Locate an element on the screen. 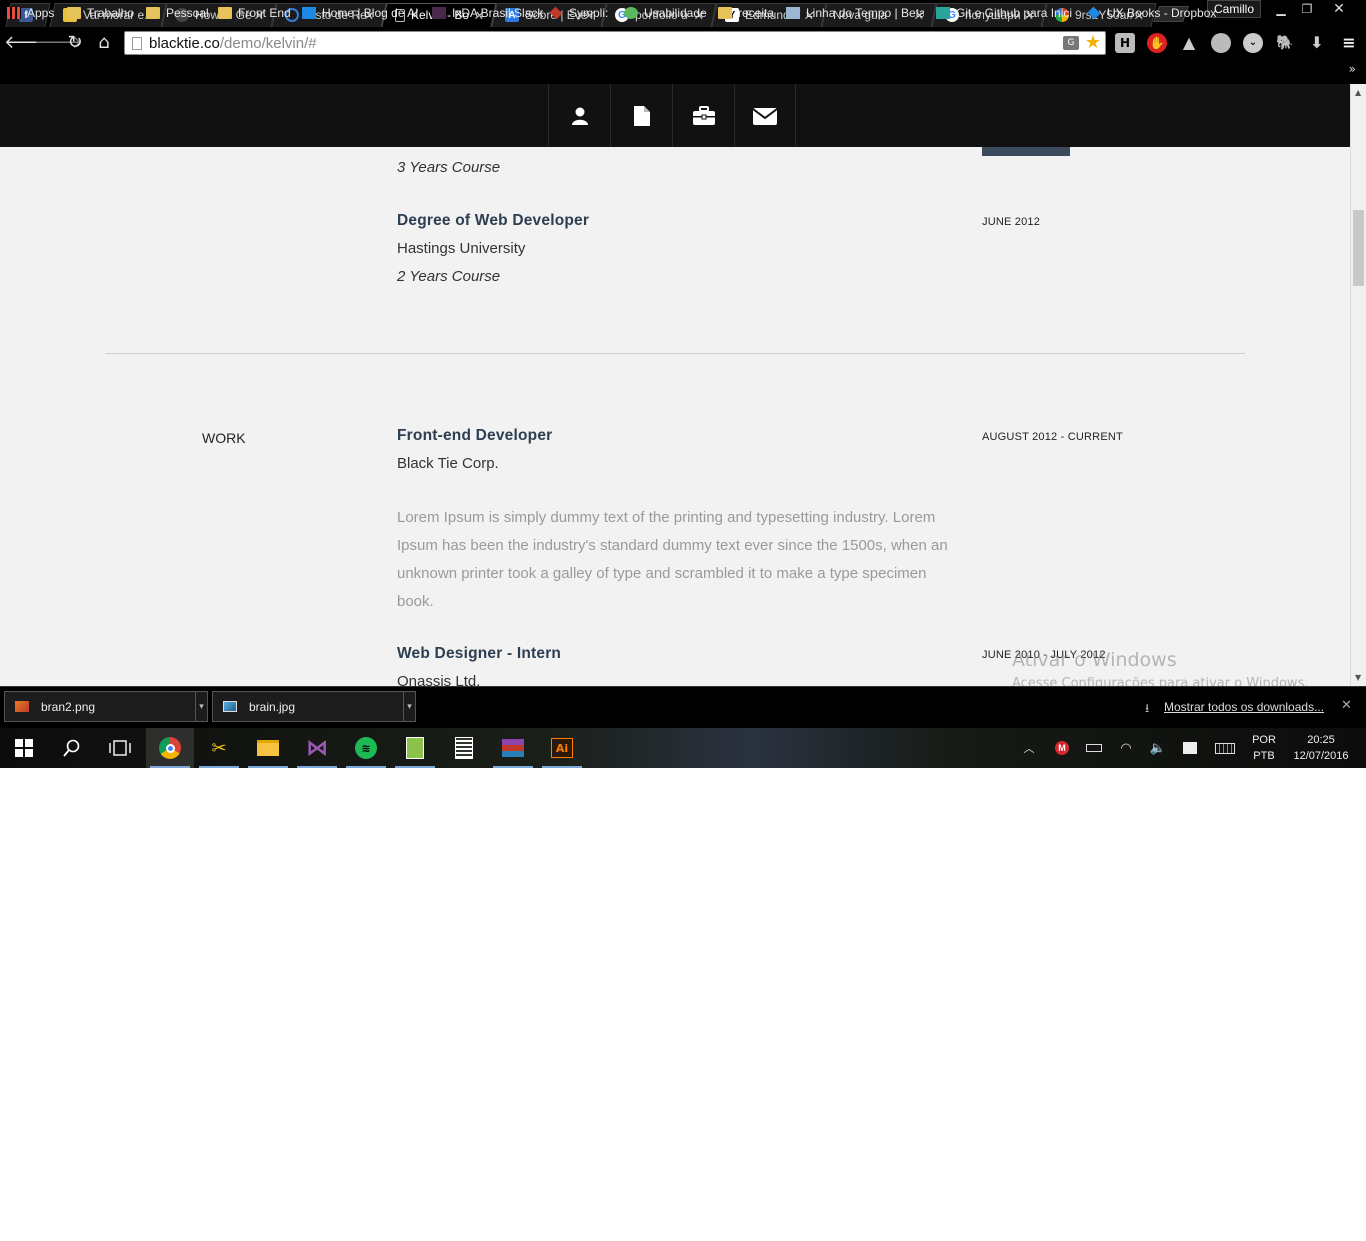 The width and height of the screenshot is (1366, 1241). education-title: Degree of Web Developer is located at coordinates (493, 220).